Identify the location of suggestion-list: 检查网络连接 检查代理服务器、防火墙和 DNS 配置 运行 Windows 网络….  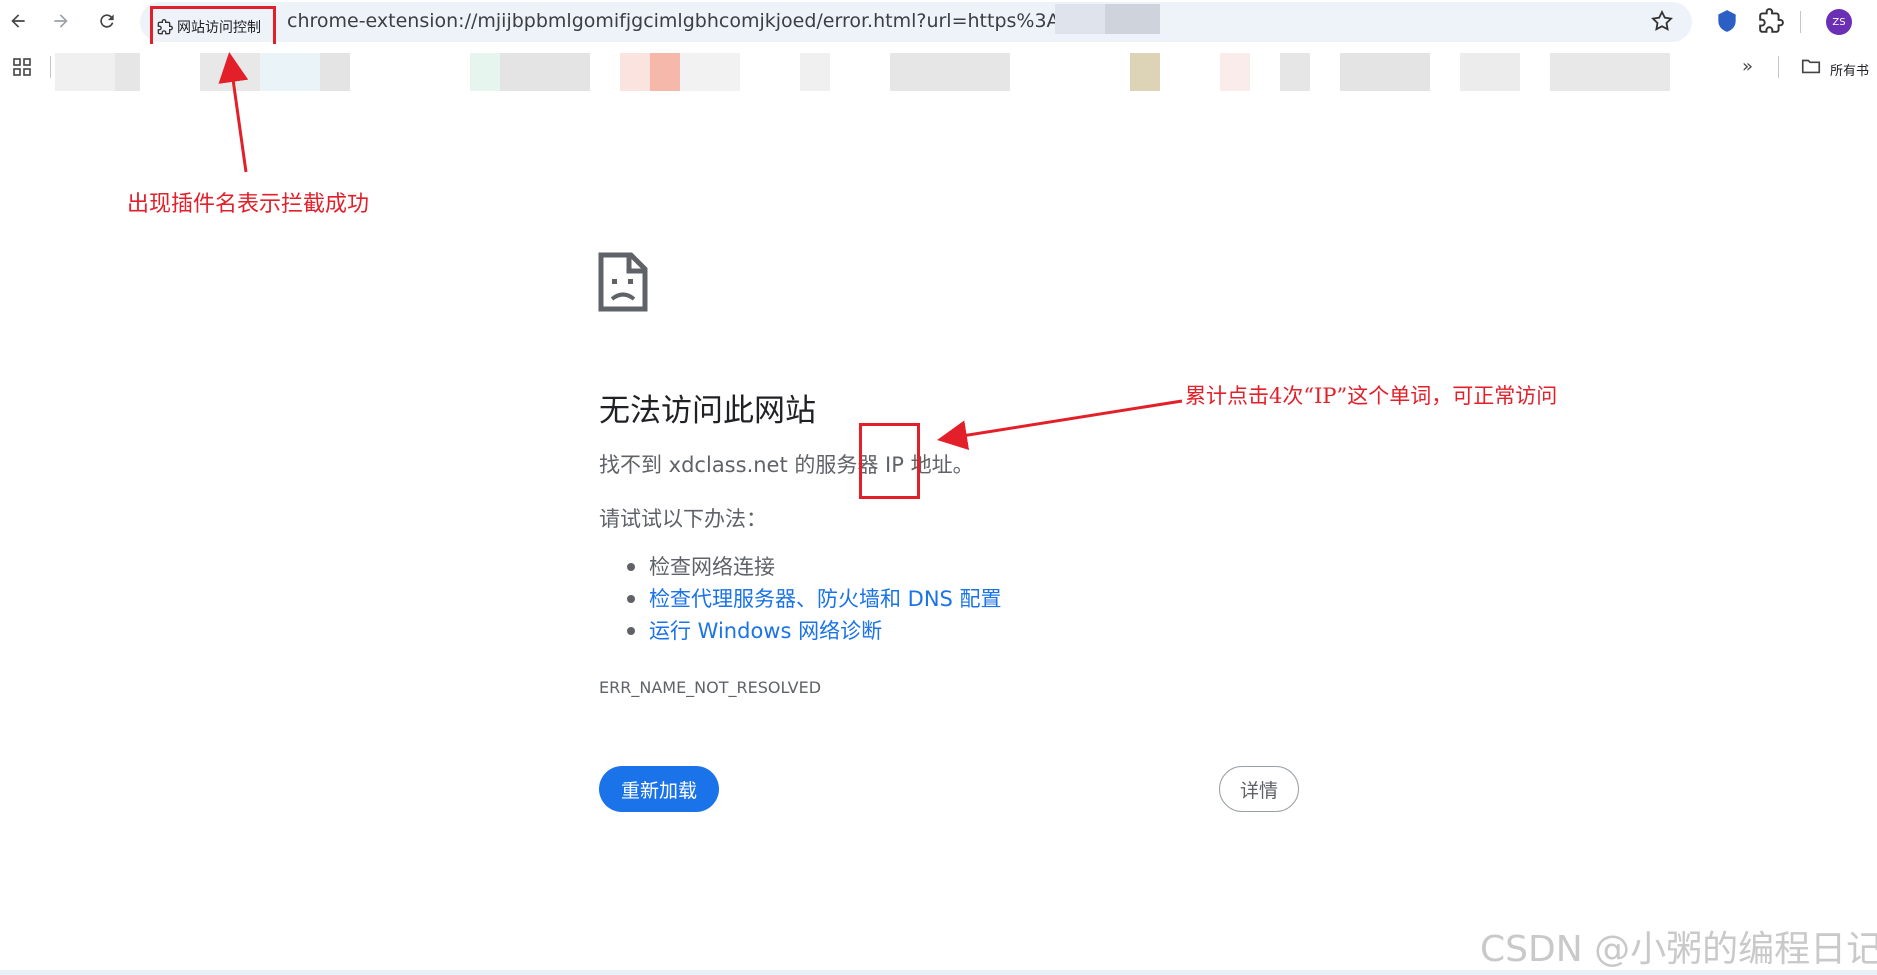
(800, 599).